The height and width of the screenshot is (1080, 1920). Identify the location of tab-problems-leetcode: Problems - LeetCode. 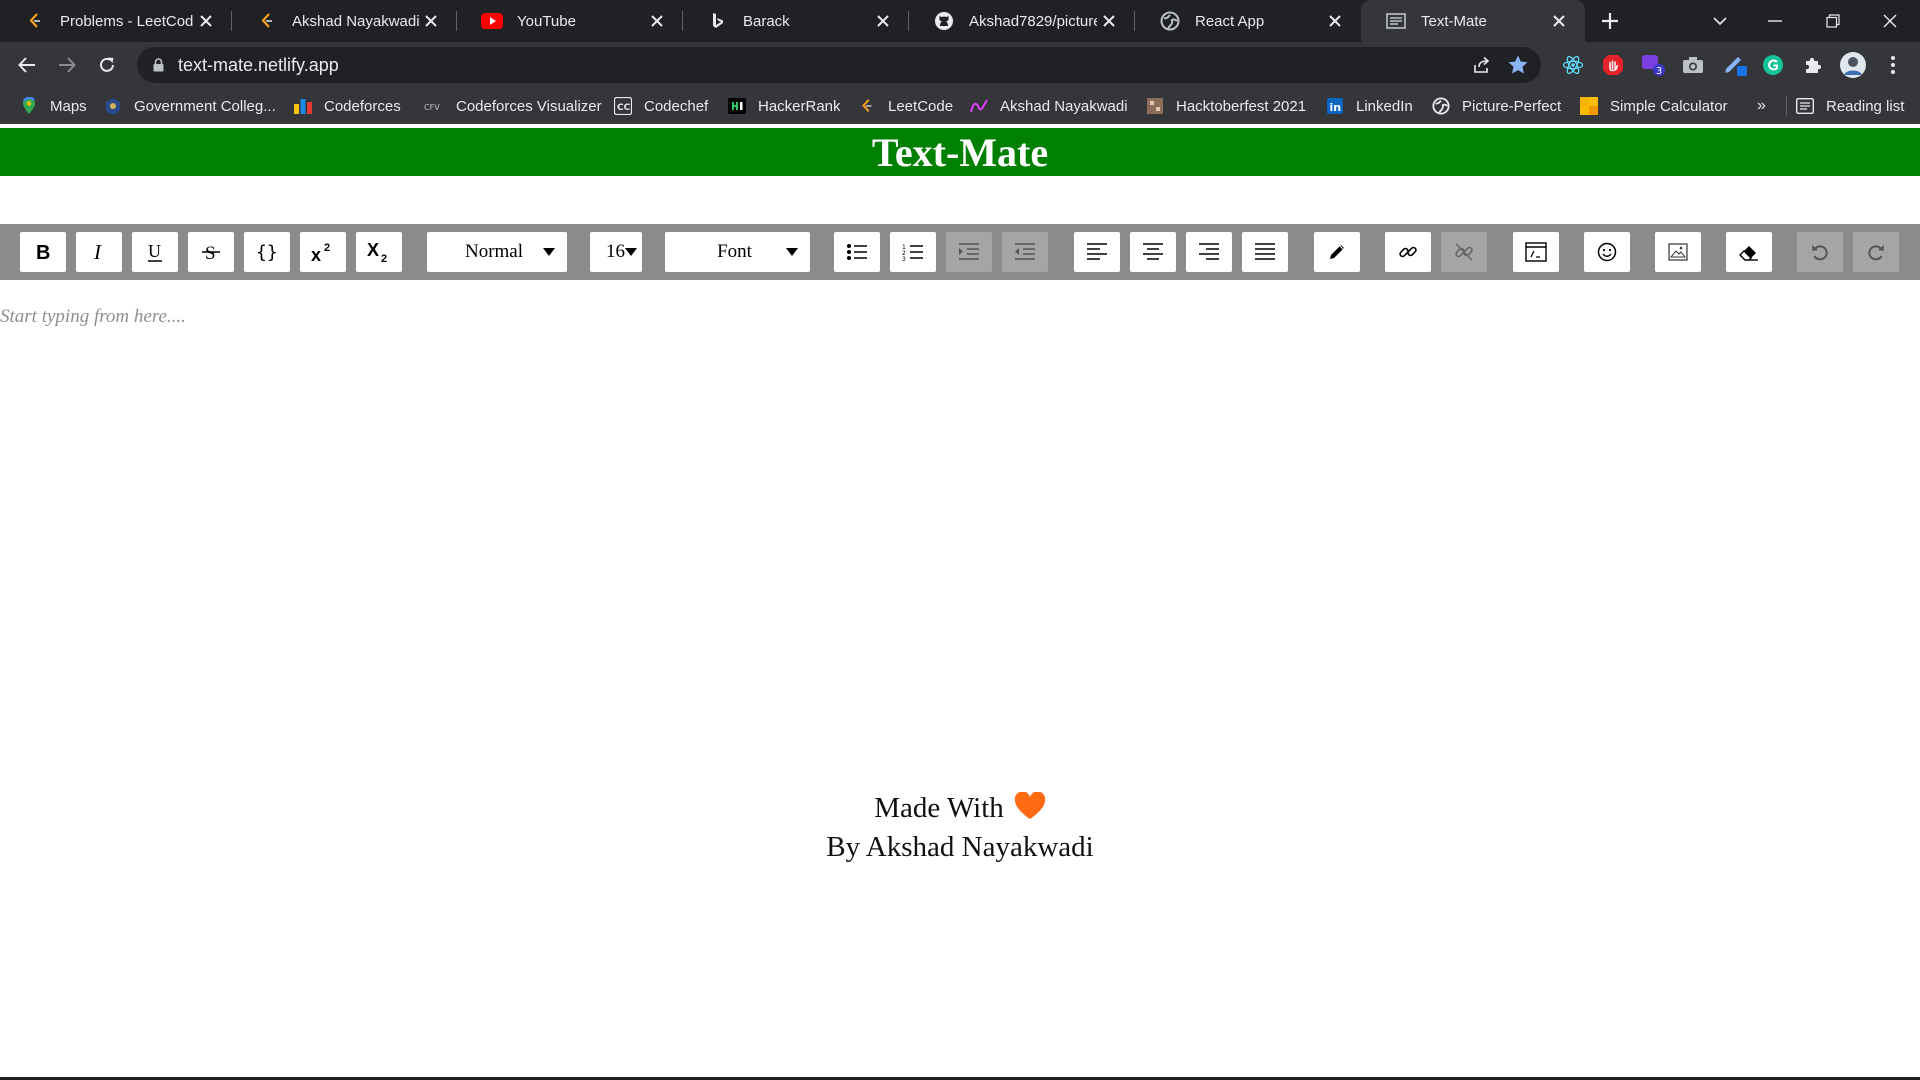
(116, 21).